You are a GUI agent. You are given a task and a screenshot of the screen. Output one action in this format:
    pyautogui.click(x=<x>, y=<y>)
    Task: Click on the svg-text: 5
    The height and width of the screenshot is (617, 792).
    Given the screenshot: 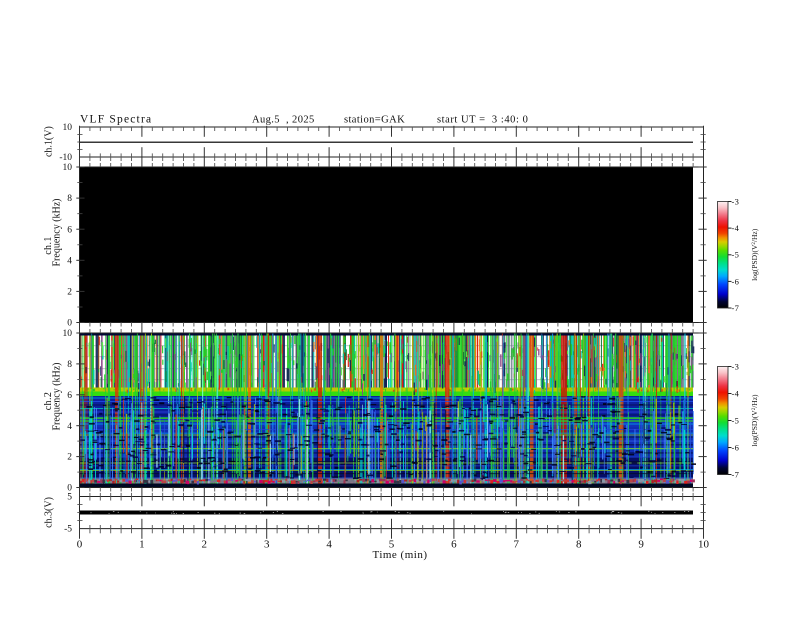 What is the action you would take?
    pyautogui.click(x=69, y=498)
    